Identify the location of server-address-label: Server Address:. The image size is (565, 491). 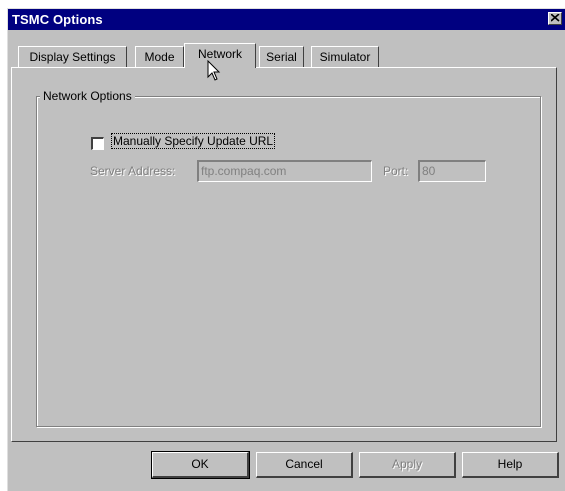
(133, 171).